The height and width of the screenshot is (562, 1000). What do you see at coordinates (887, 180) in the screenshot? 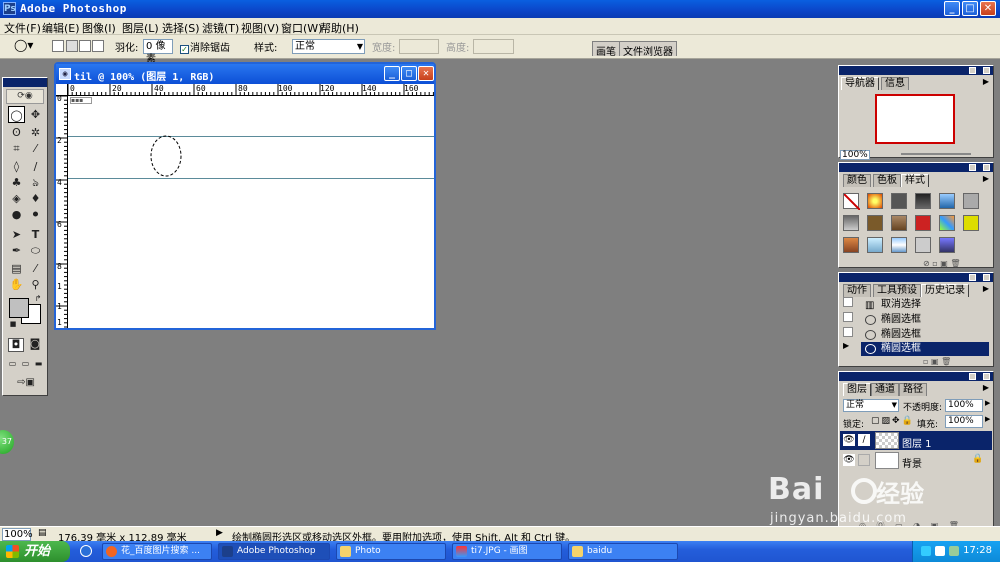
I see `tab-swatches: 色板` at bounding box center [887, 180].